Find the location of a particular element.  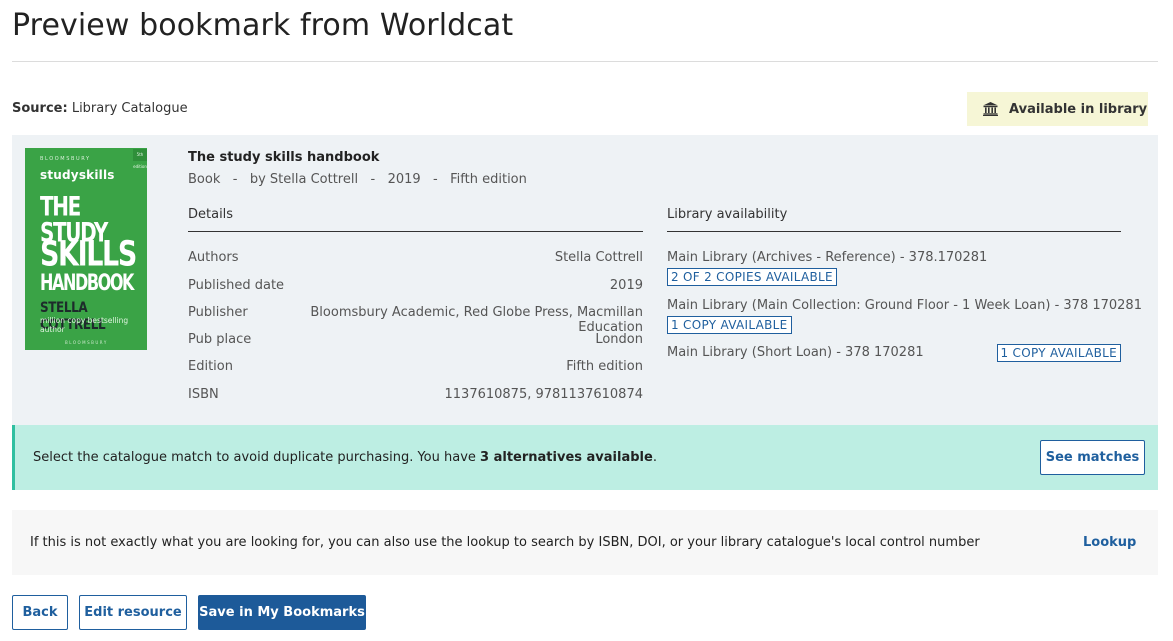

cover-title-line: HANDBOOK is located at coordinates (87, 282).